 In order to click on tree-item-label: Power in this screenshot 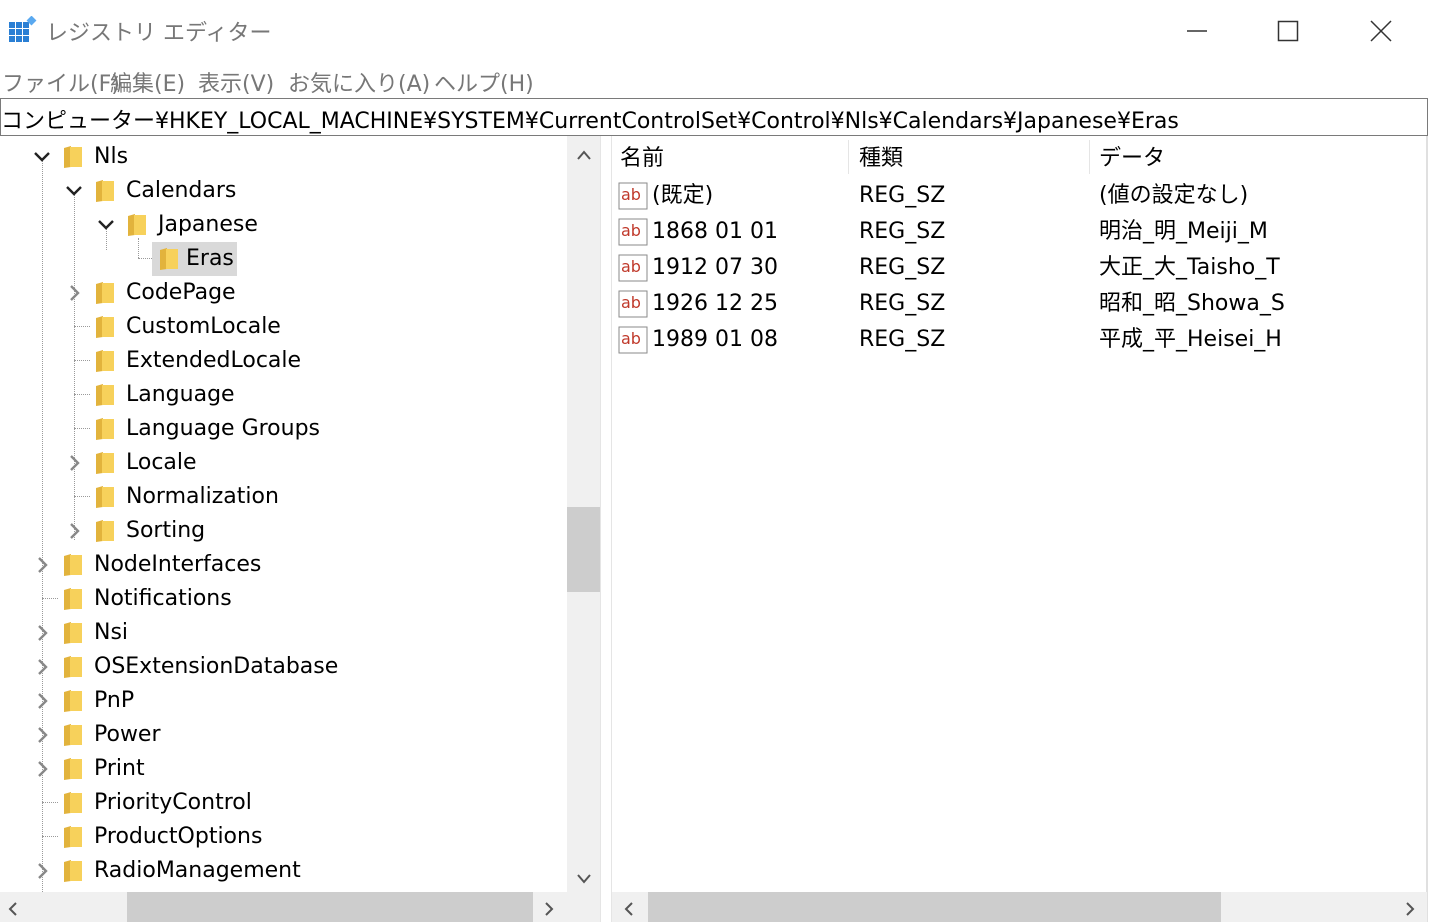, I will do `click(127, 734)`.